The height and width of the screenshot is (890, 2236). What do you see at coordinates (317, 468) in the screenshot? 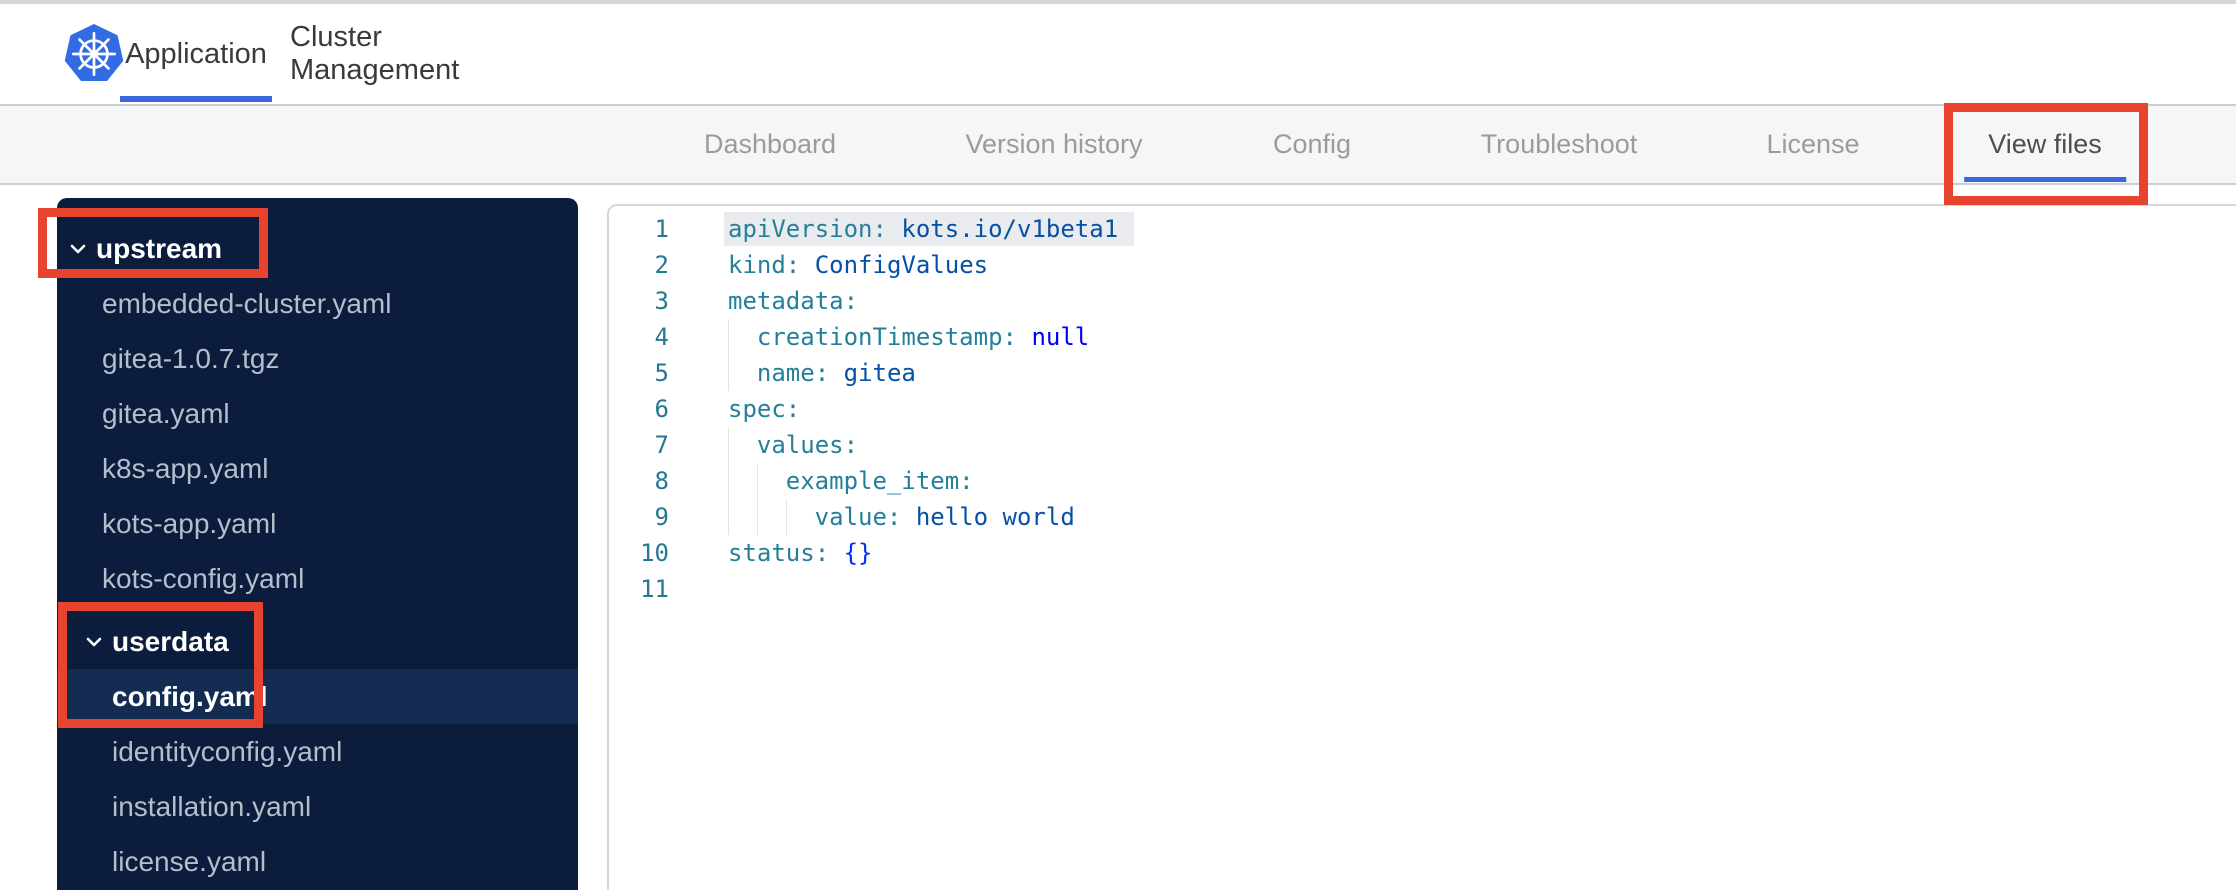
I see `file-k8s-app-yaml: k8s-app.yaml` at bounding box center [317, 468].